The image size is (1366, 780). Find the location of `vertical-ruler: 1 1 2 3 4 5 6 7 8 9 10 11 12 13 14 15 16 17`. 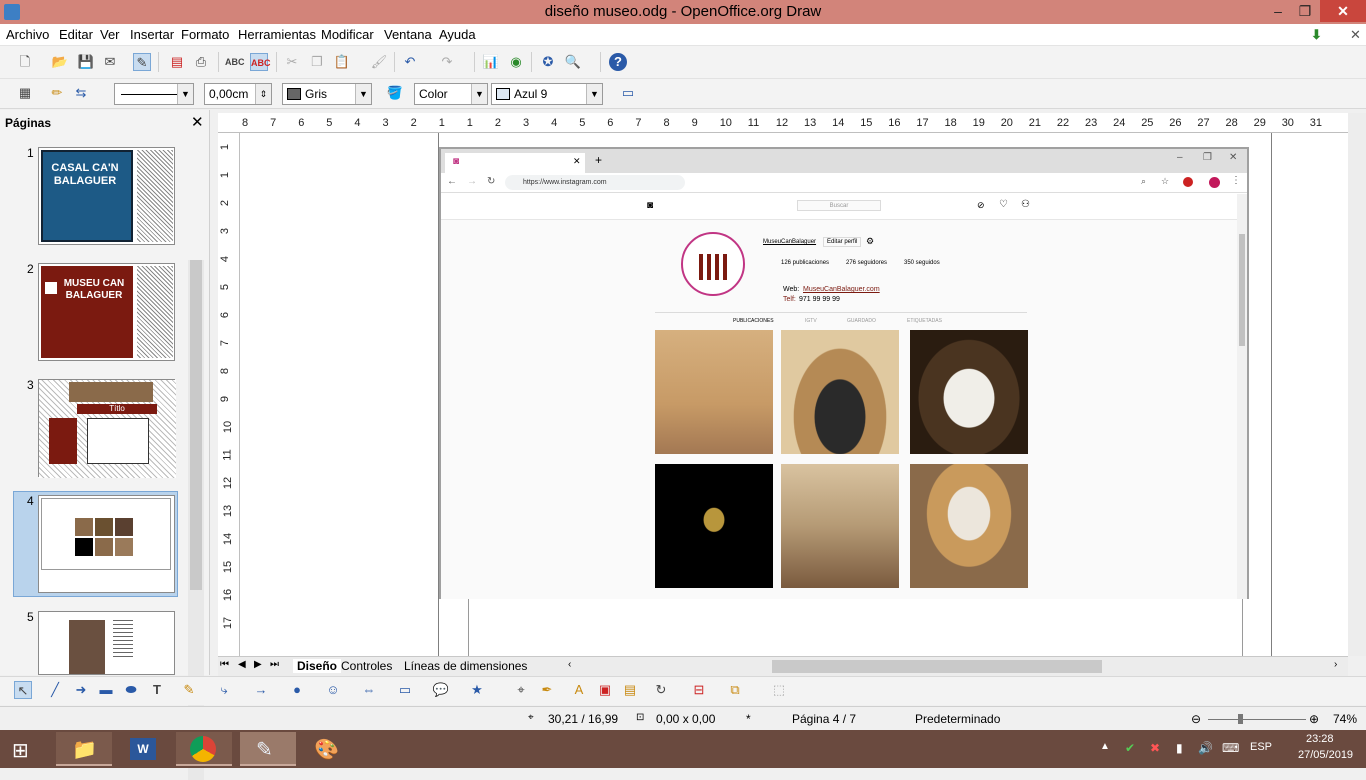

vertical-ruler: 1 1 2 3 4 5 6 7 8 9 10 11 12 13 14 15 16 17 is located at coordinates (229, 394).